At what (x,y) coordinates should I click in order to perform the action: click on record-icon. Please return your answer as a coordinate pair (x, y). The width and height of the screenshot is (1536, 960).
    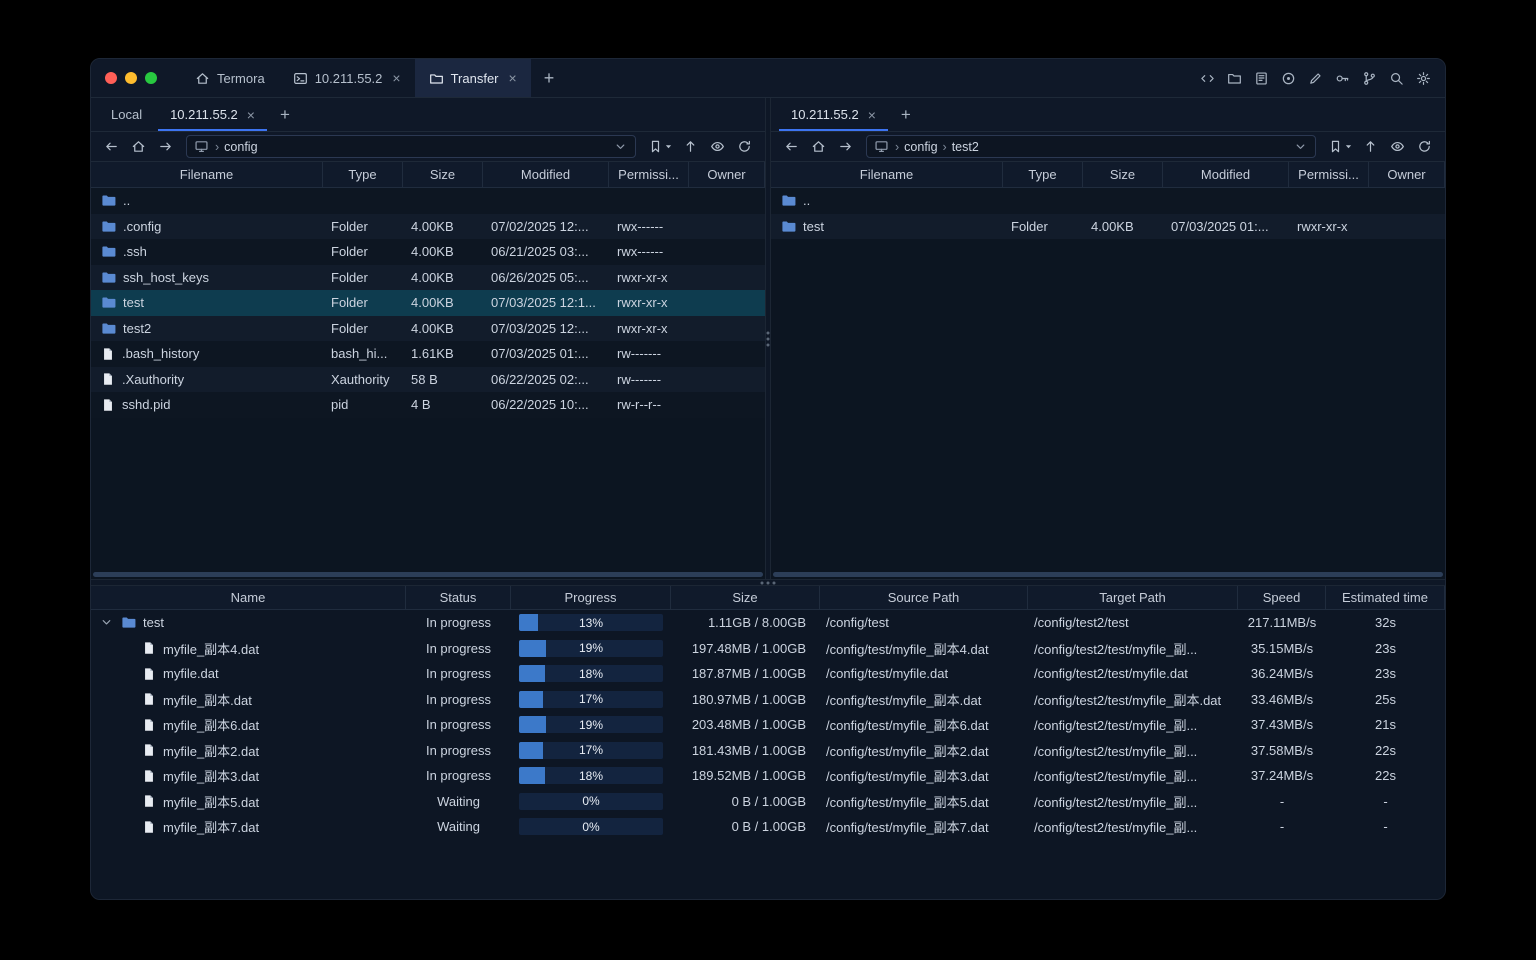
    Looking at the image, I should click on (1288, 78).